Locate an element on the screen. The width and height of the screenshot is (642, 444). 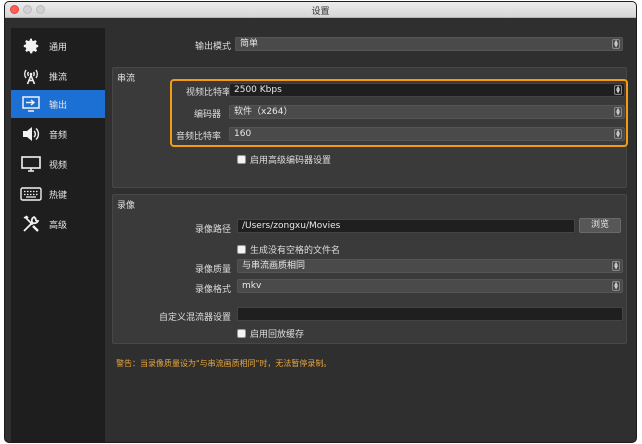
sidebar-item-stream: 推流 is located at coordinates (58, 76).